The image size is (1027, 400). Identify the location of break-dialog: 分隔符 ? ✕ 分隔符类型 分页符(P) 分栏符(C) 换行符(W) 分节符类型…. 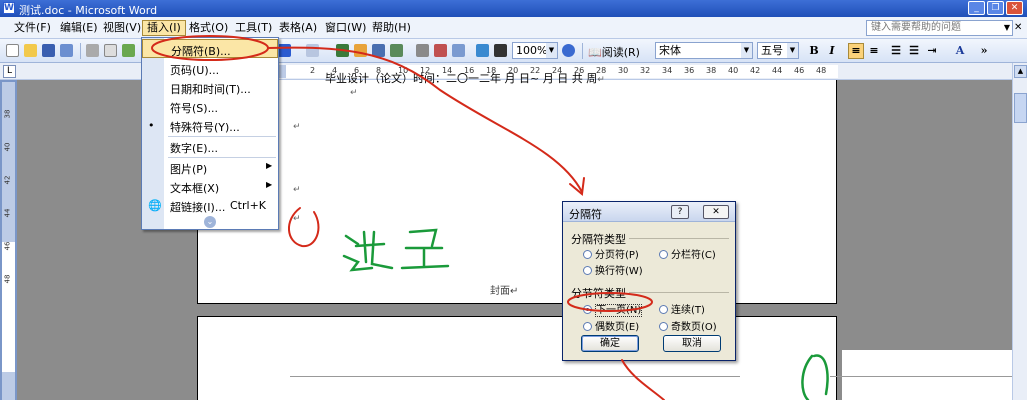
(649, 281).